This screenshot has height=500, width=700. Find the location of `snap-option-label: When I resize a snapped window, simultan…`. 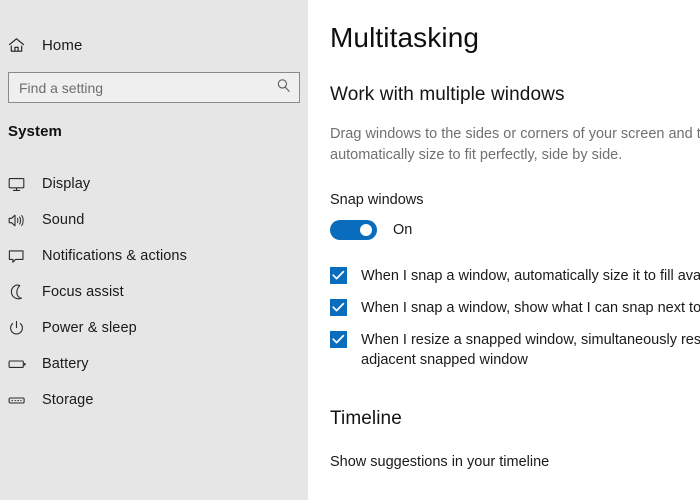

snap-option-label: When I resize a snapped window, simultan… is located at coordinates (530, 350).